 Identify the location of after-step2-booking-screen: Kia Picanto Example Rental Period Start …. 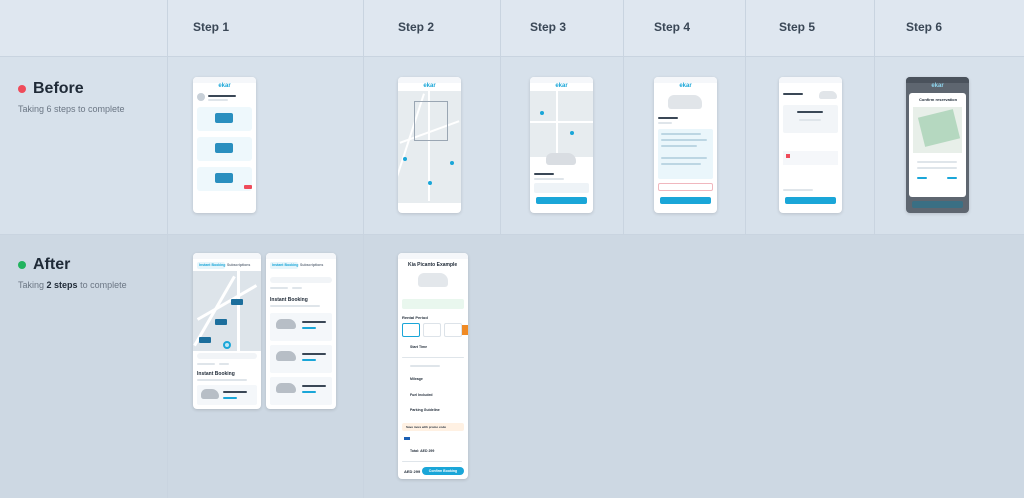
(433, 366).